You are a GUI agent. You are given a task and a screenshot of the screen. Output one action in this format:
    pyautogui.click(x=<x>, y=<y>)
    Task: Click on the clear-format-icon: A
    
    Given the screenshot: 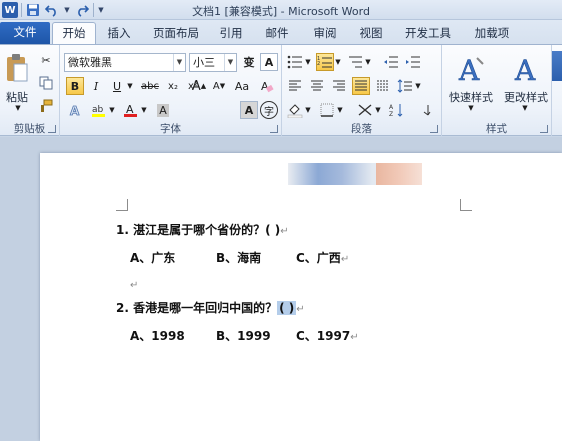 What is the action you would take?
    pyautogui.click(x=267, y=86)
    